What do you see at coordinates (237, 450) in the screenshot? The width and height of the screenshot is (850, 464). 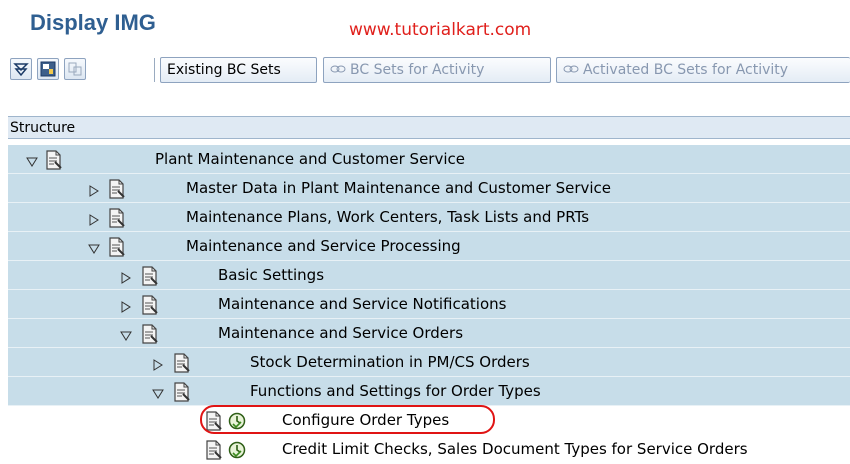 I see `execute-activity-icon` at bounding box center [237, 450].